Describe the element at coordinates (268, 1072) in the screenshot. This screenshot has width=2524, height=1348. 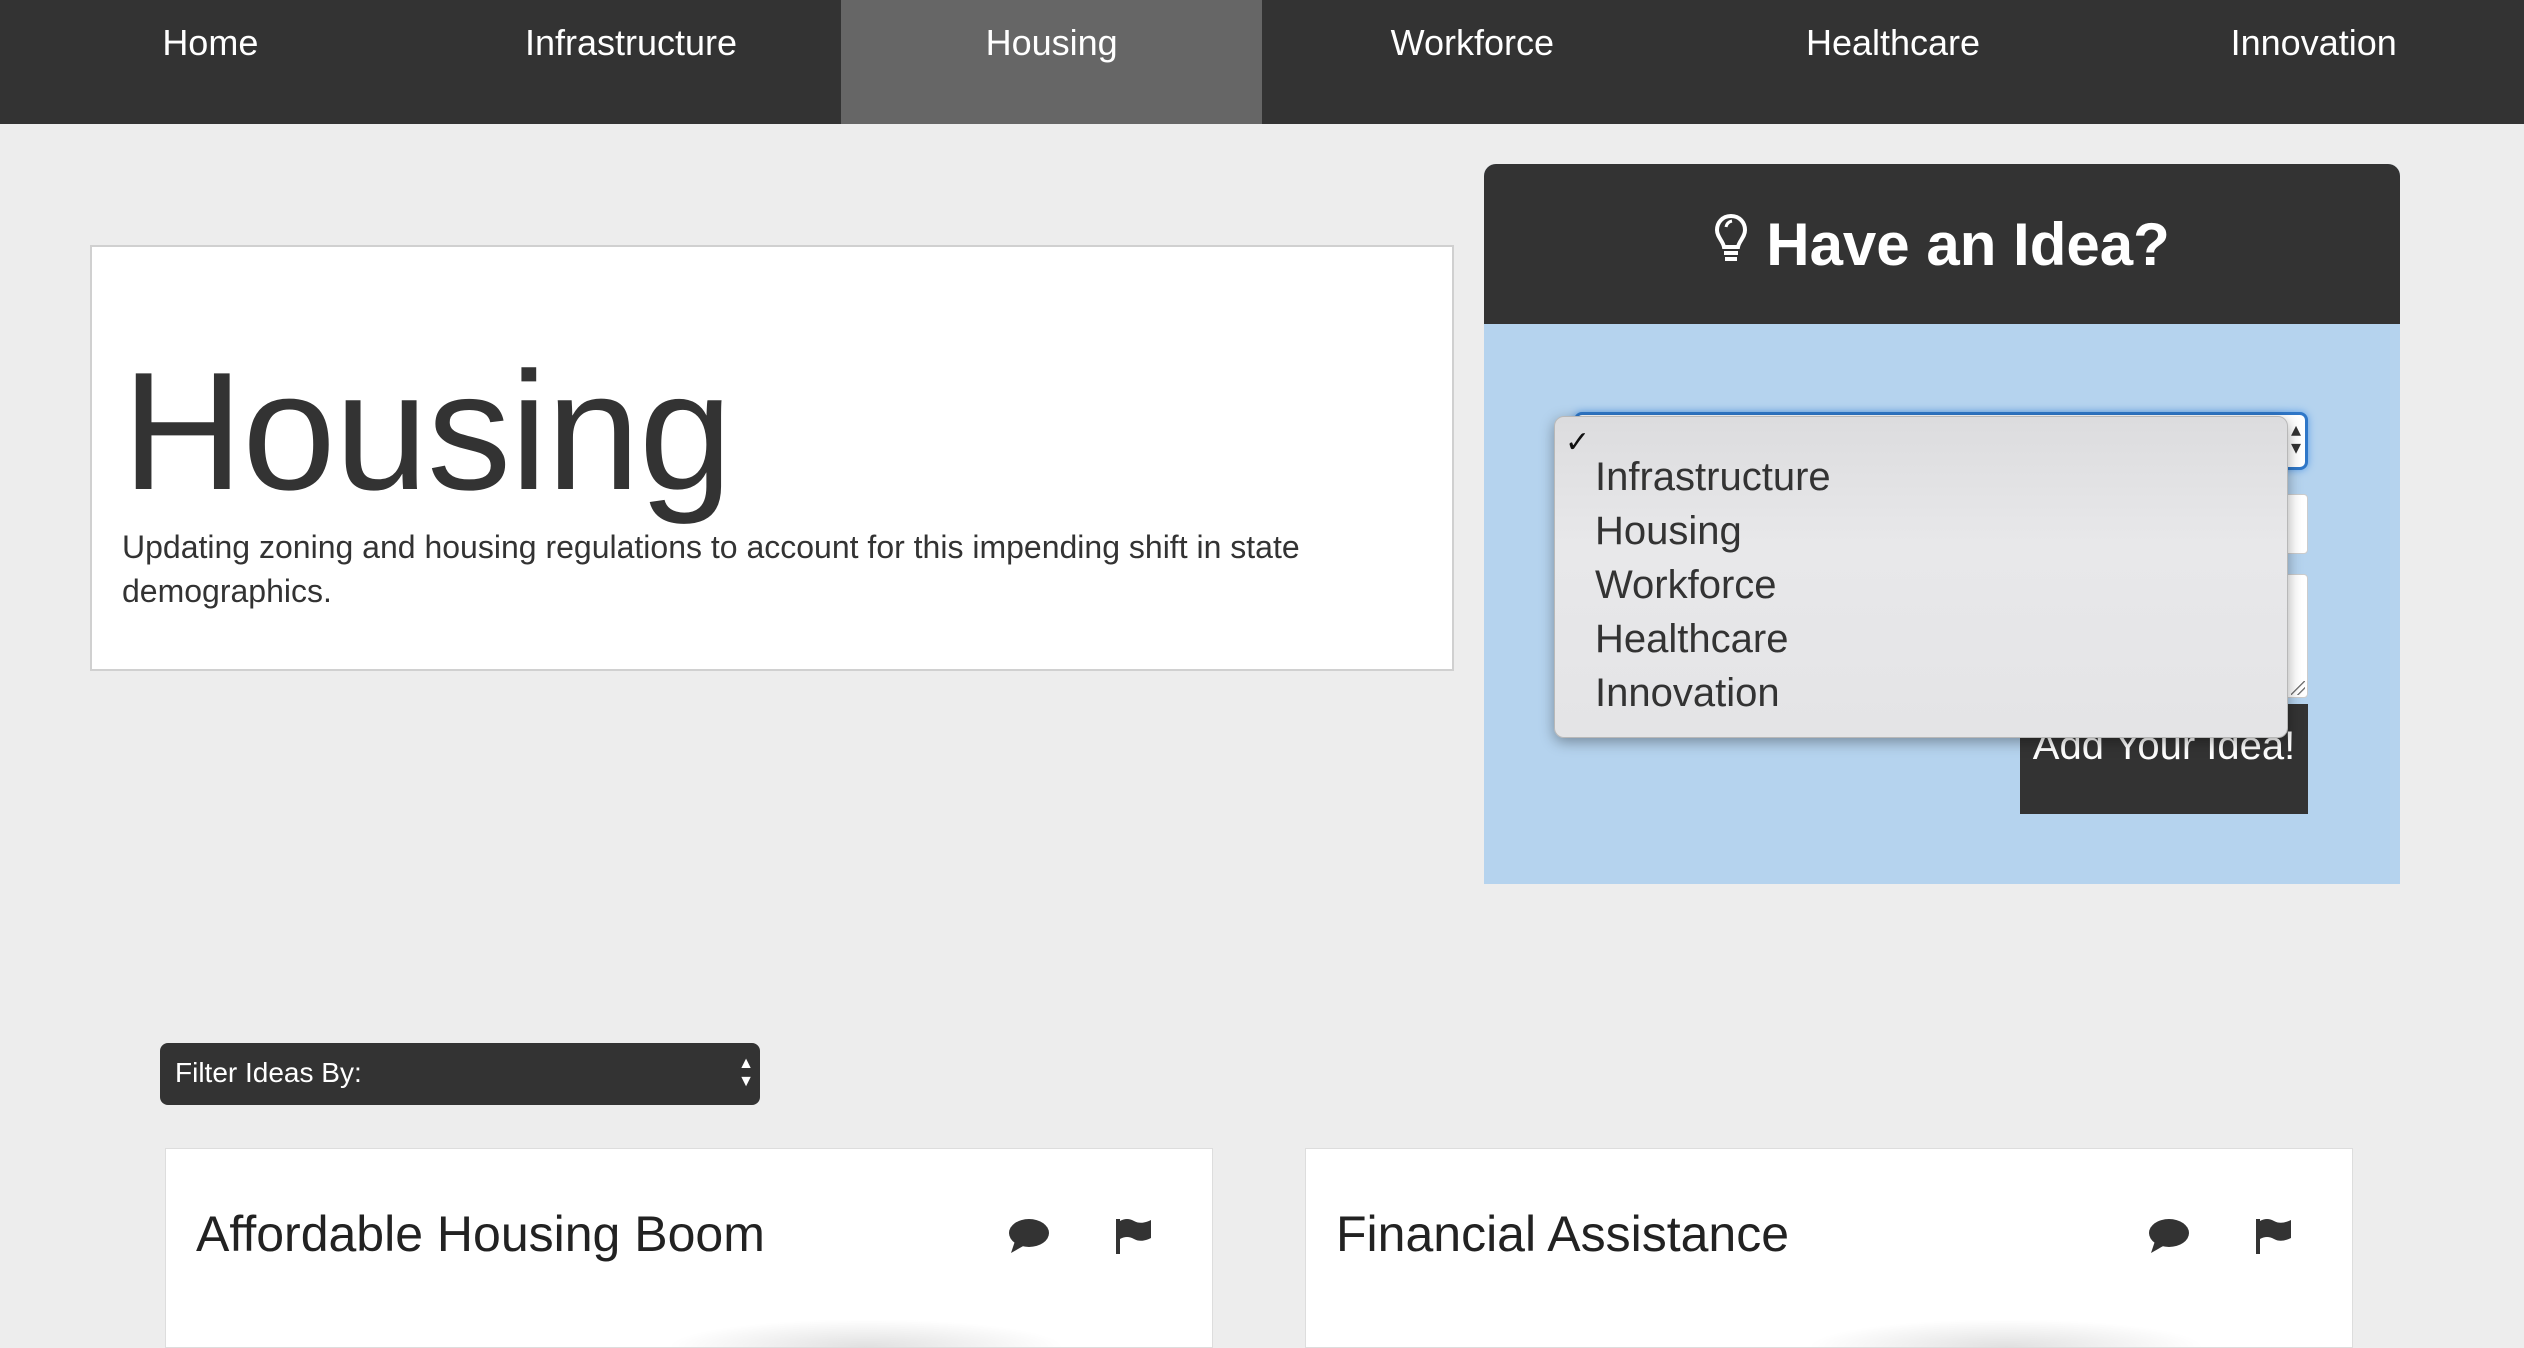
I see `filter-label: Filter Ideas By:` at that location.